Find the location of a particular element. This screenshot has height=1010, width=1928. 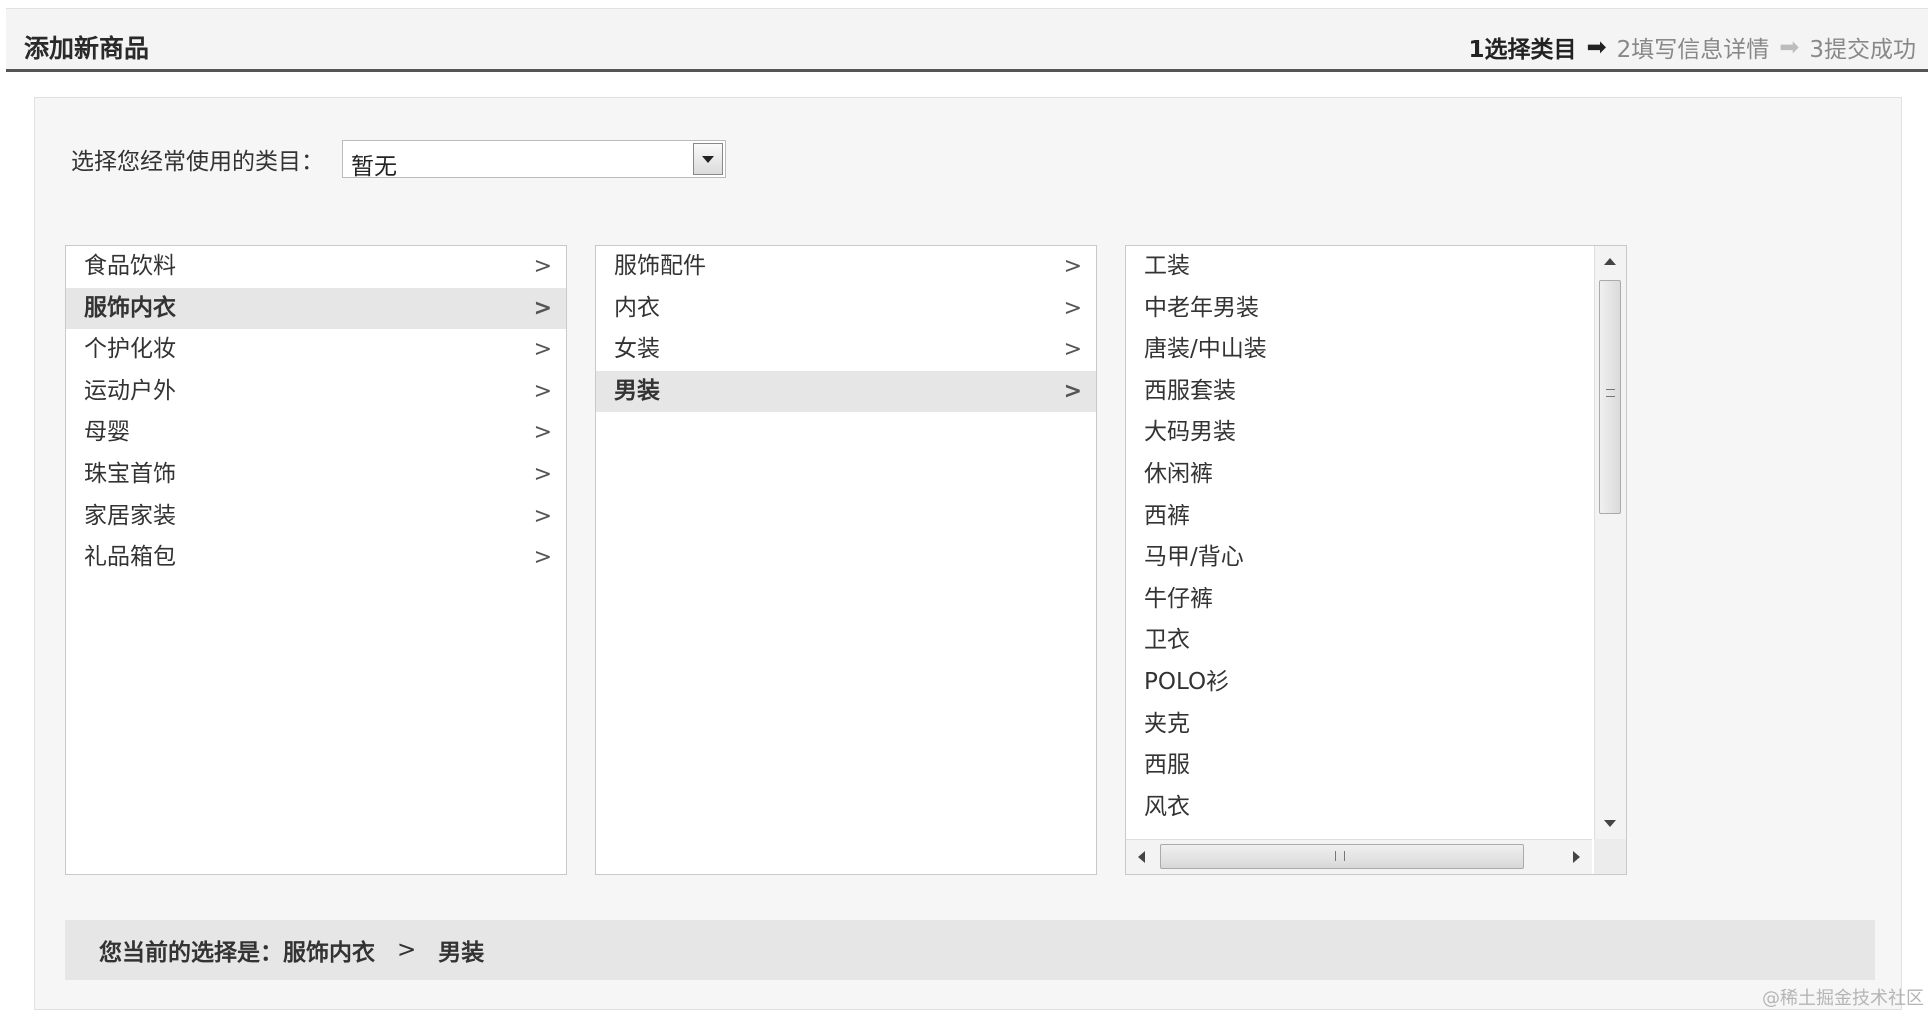

list-item: 食品饮料 > is located at coordinates (316, 267).